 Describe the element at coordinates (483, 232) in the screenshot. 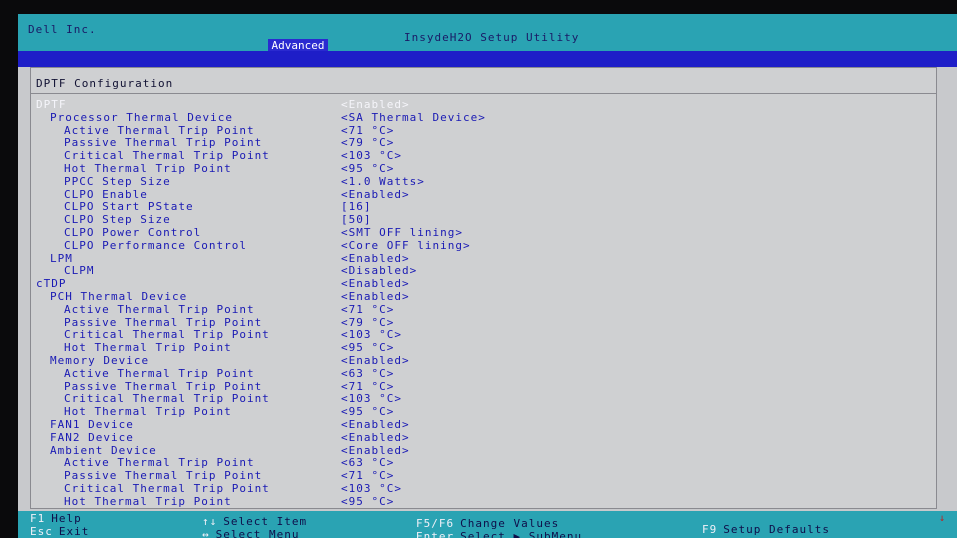

I see `setting-row: CLPO Power Control <SMT OFF lining>` at that location.